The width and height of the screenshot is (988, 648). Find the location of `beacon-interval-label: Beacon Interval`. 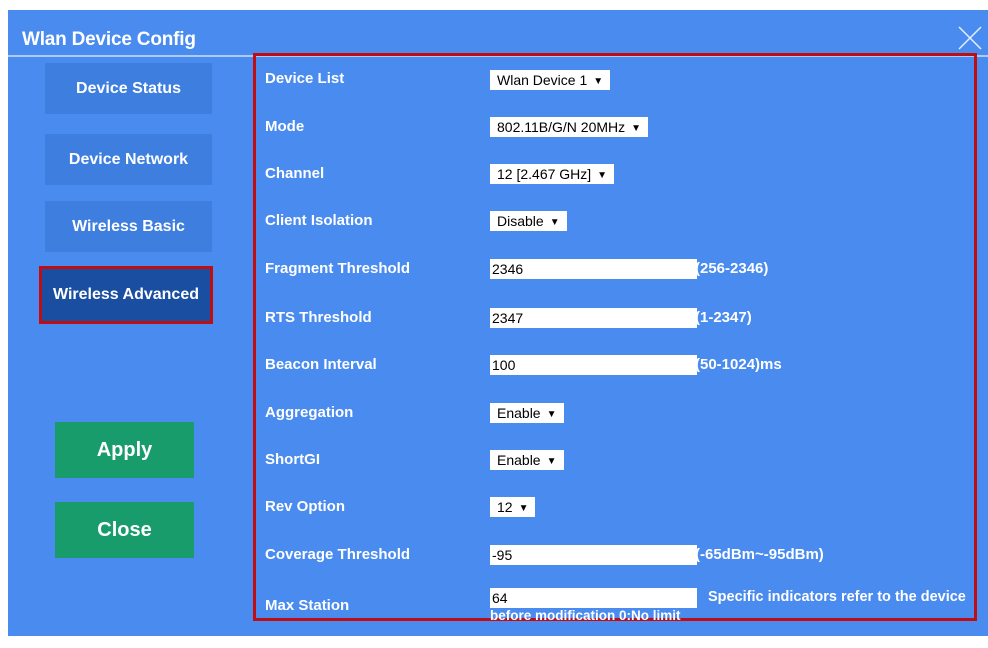

beacon-interval-label: Beacon Interval is located at coordinates (321, 364).